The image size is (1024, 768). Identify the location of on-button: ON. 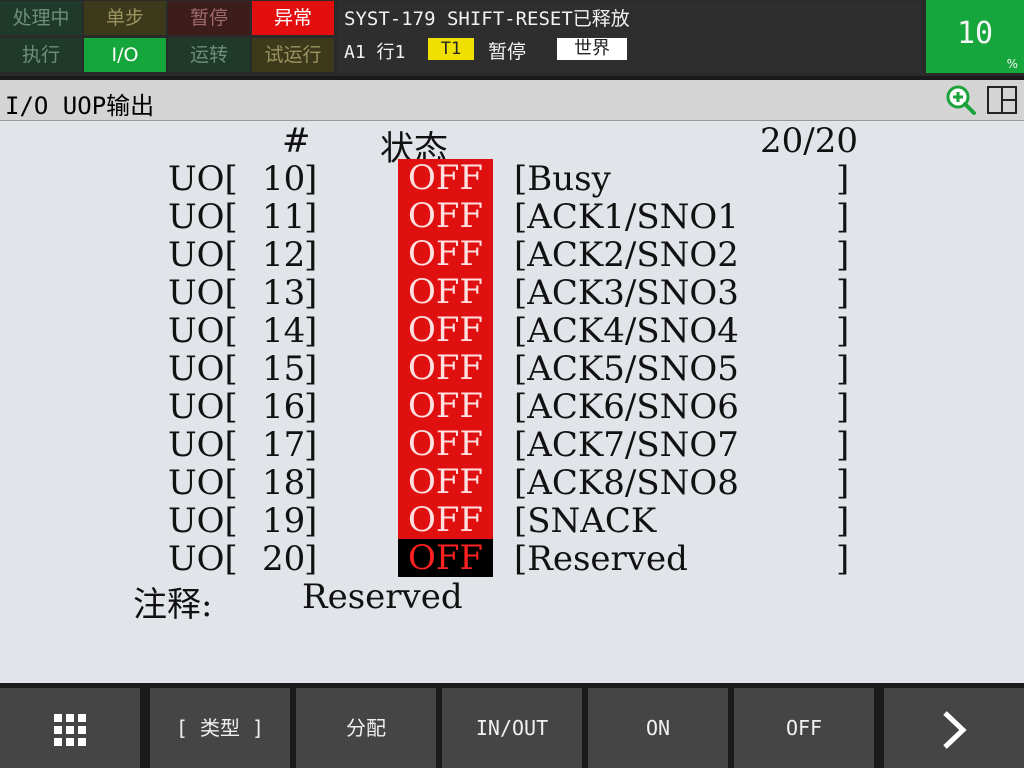
(658, 728).